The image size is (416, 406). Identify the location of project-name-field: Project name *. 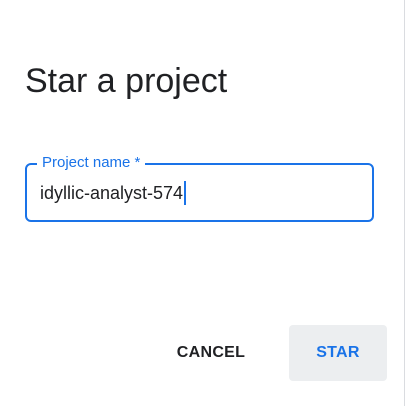
(199, 188).